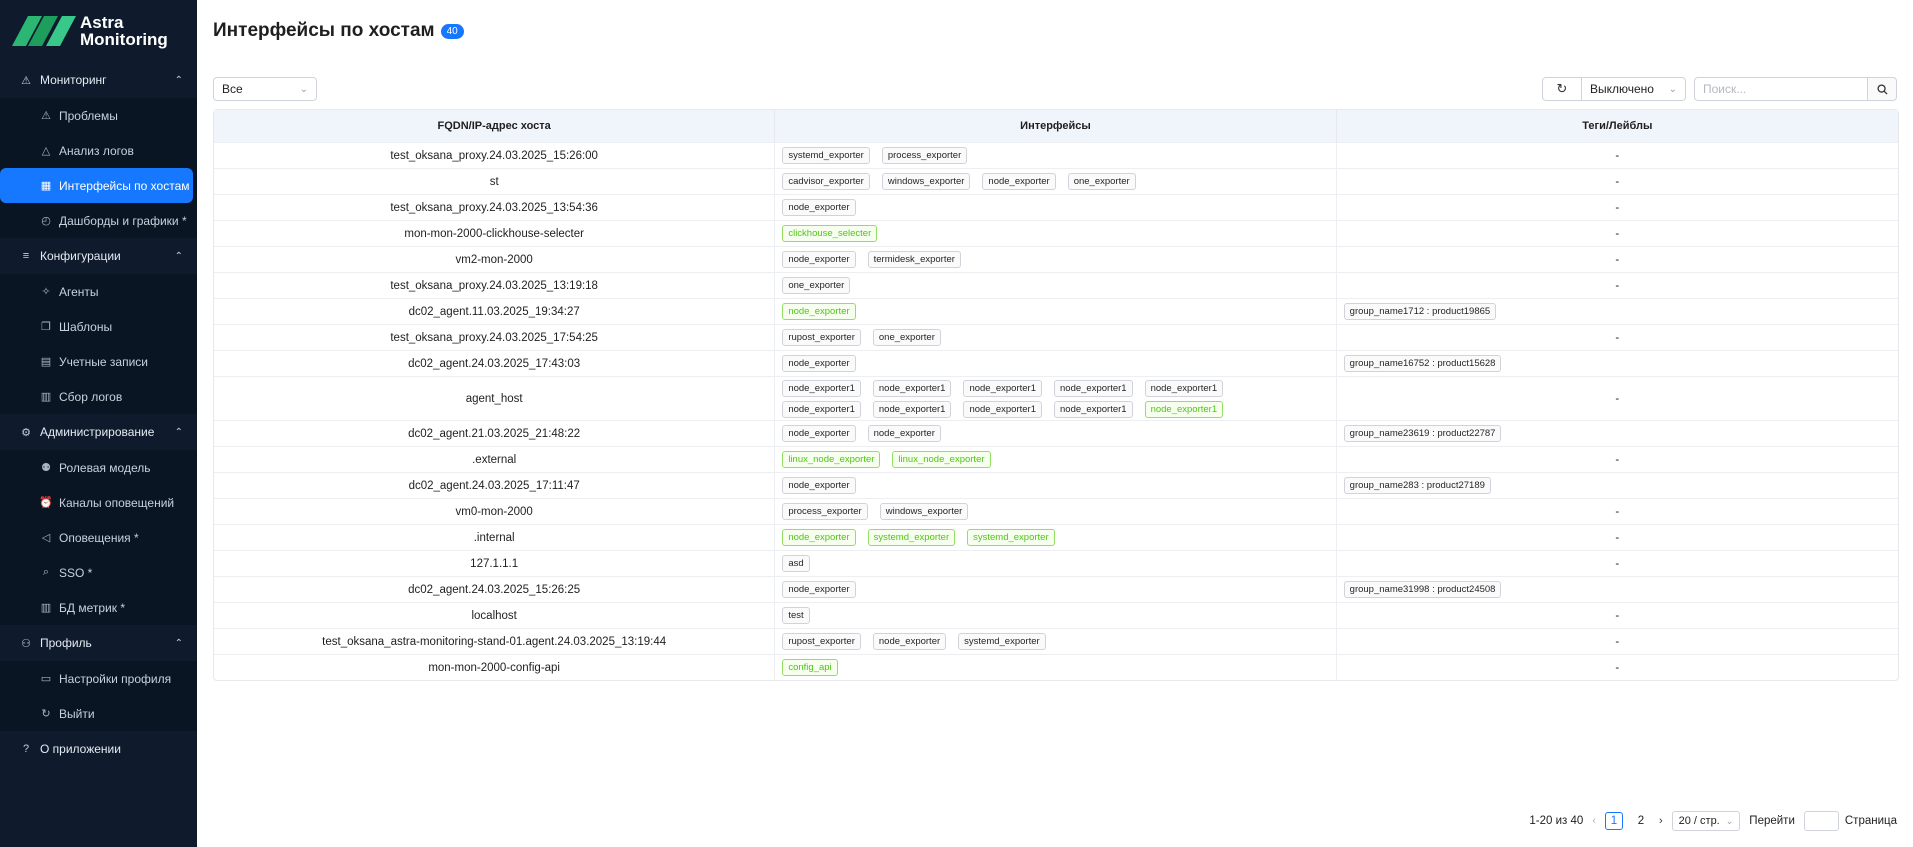  Describe the element at coordinates (495, 181) in the screenshot. I see `host-cell: st` at that location.